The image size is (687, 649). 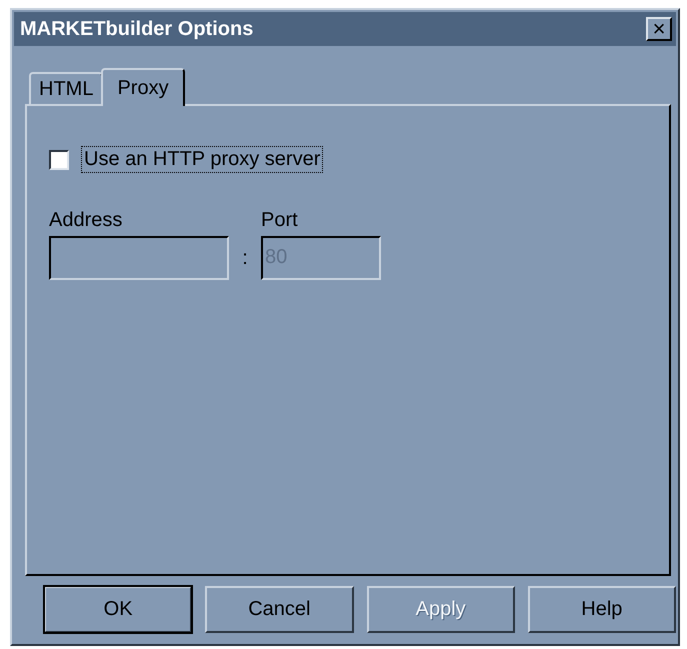 I want to click on dialog-button: Help, so click(x=602, y=609).